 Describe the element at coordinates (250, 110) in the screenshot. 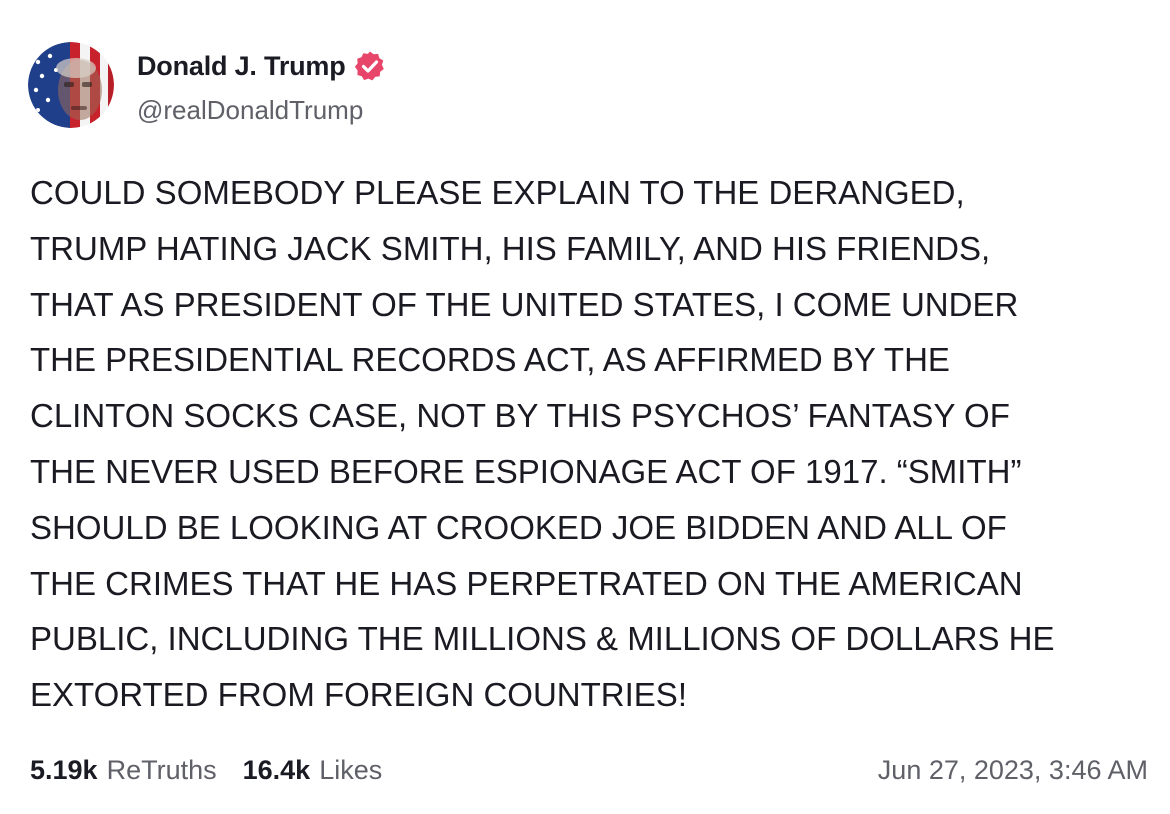

I see `author-handle: @realDonaldTrump` at that location.